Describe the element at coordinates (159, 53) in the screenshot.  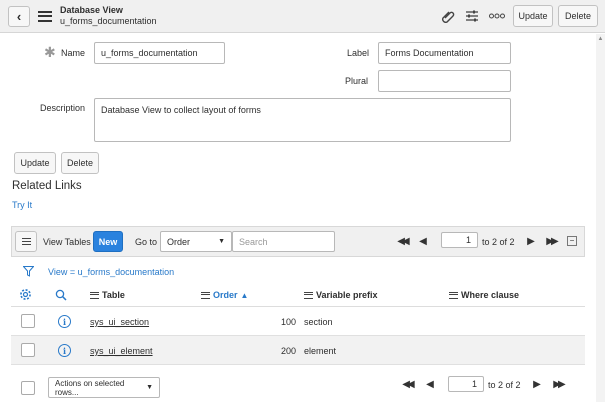
I see `name-field: u_forms_documentation` at that location.